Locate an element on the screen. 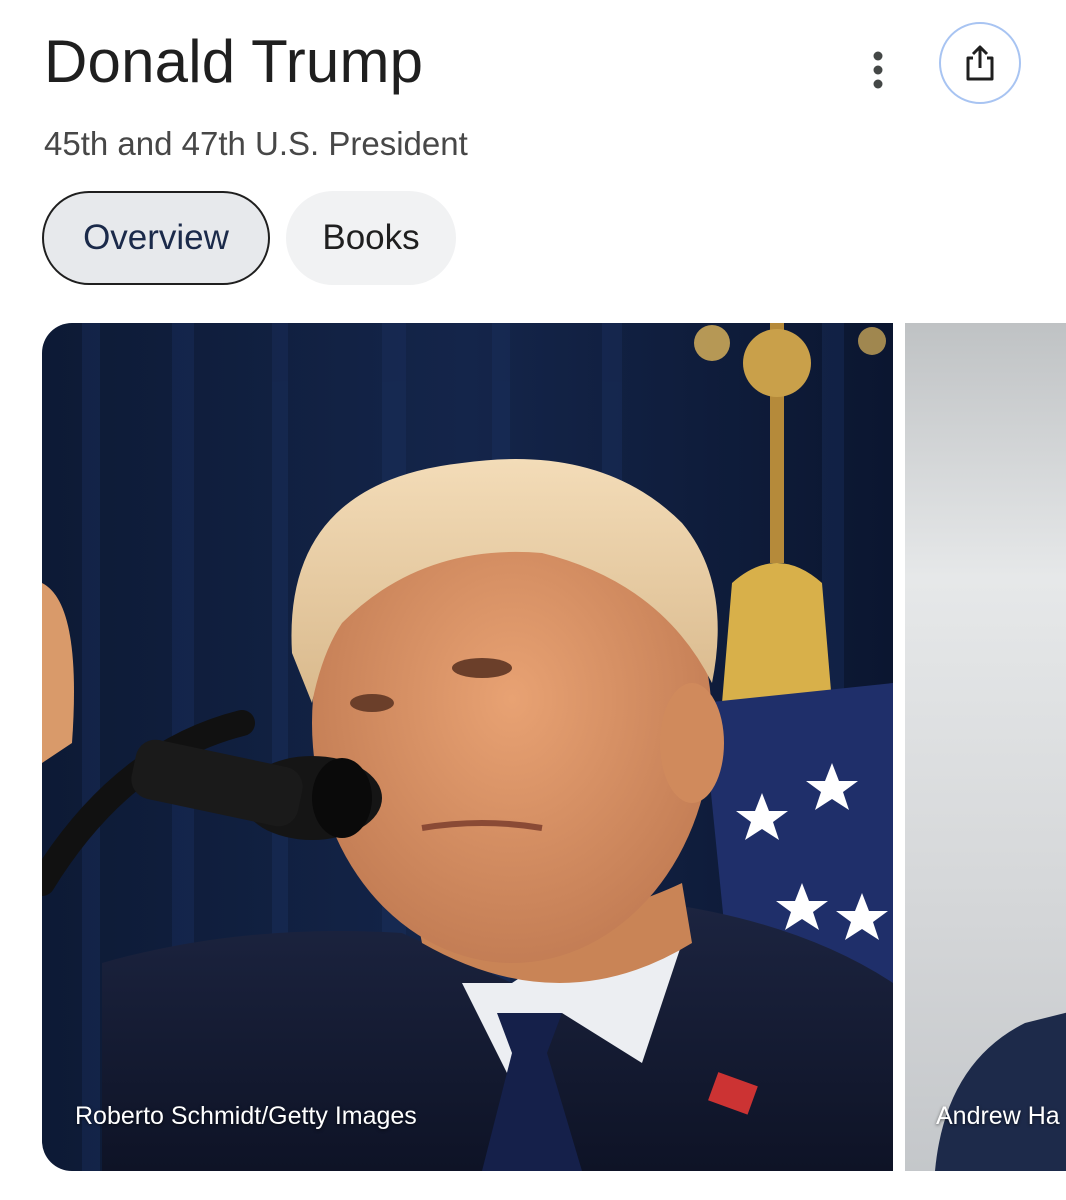  more-options-button is located at coordinates (878, 70).